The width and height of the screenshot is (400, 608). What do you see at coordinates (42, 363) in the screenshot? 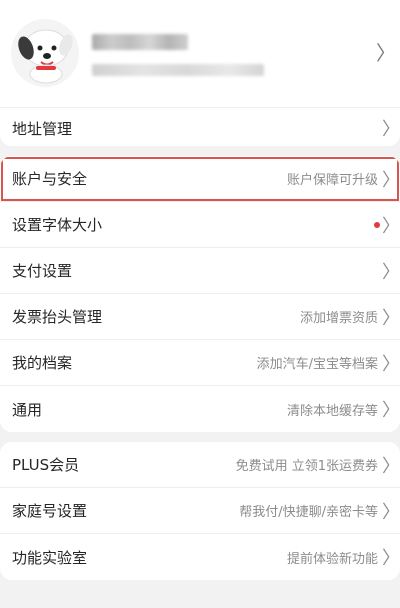
I see `row-label: 我的档案` at bounding box center [42, 363].